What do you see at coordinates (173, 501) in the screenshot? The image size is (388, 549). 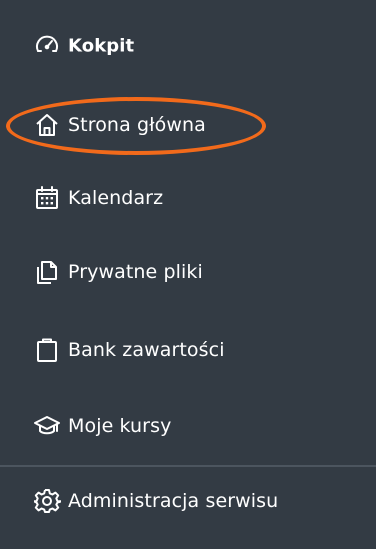 I see `nav-item-label: Administracja serwisu` at bounding box center [173, 501].